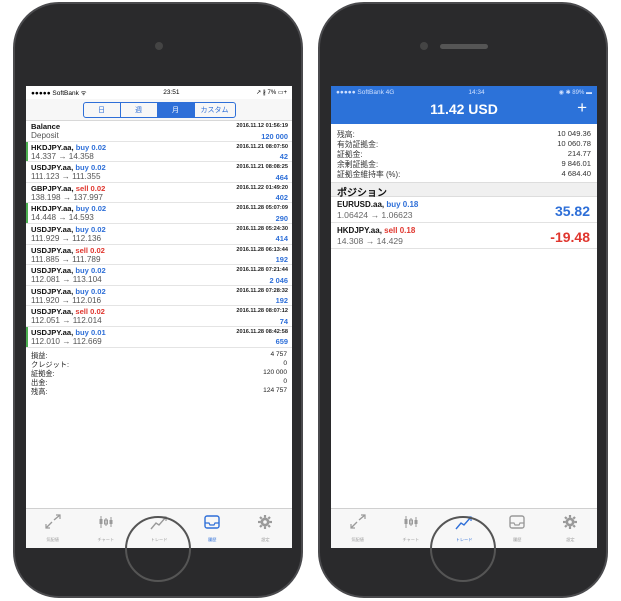 This screenshot has height=601, width=621. What do you see at coordinates (68, 147) in the screenshot?
I see `trade-title: HKDJPY.aa, buy 0.02` at bounding box center [68, 147].